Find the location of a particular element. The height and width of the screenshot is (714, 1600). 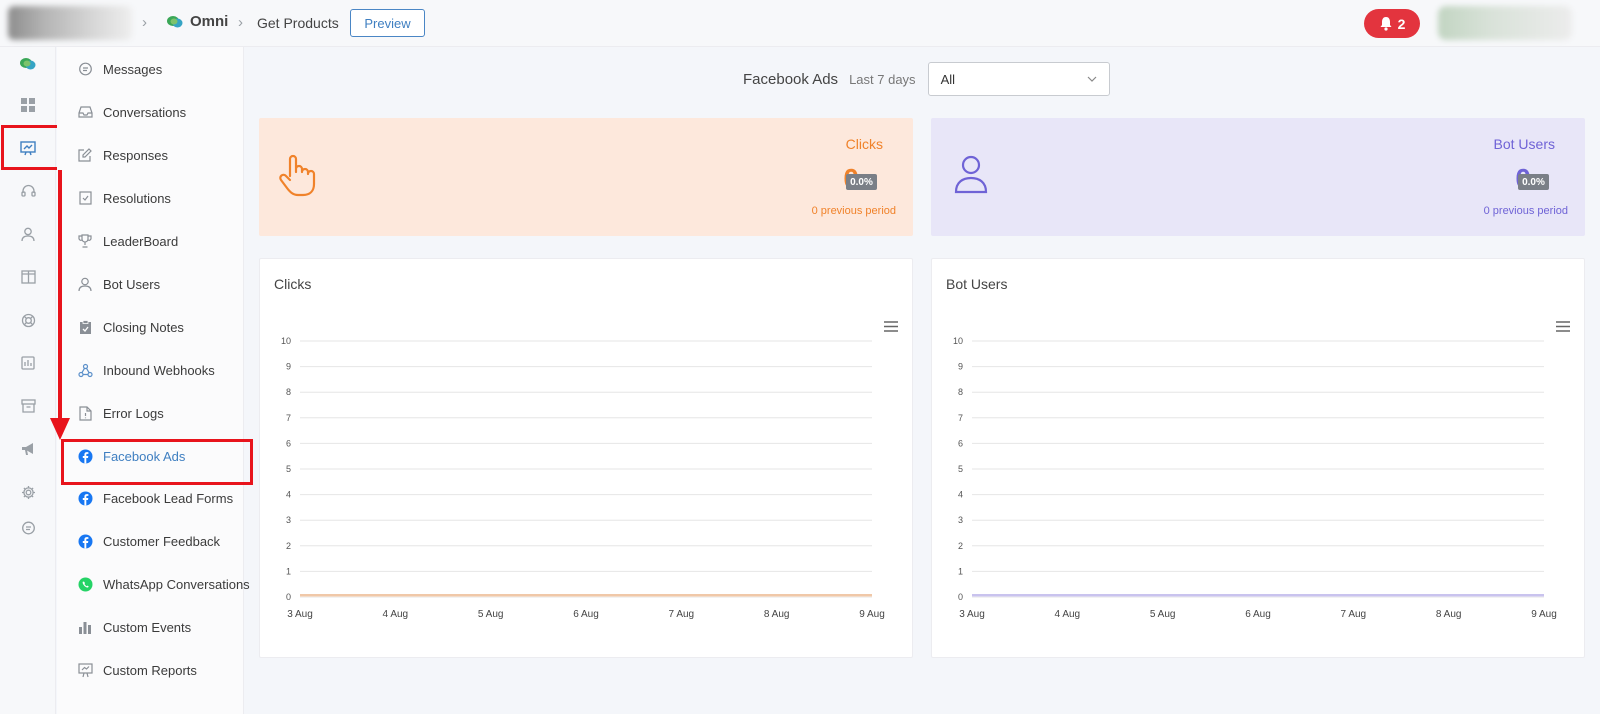

blurred-logo is located at coordinates (70, 23).